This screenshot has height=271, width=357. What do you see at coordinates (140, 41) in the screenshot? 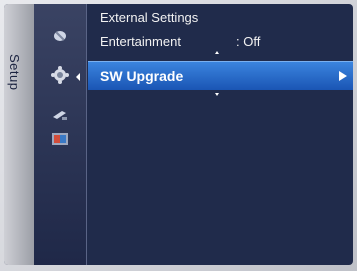
I see `menu-item-entertainment: Entertainment` at bounding box center [140, 41].